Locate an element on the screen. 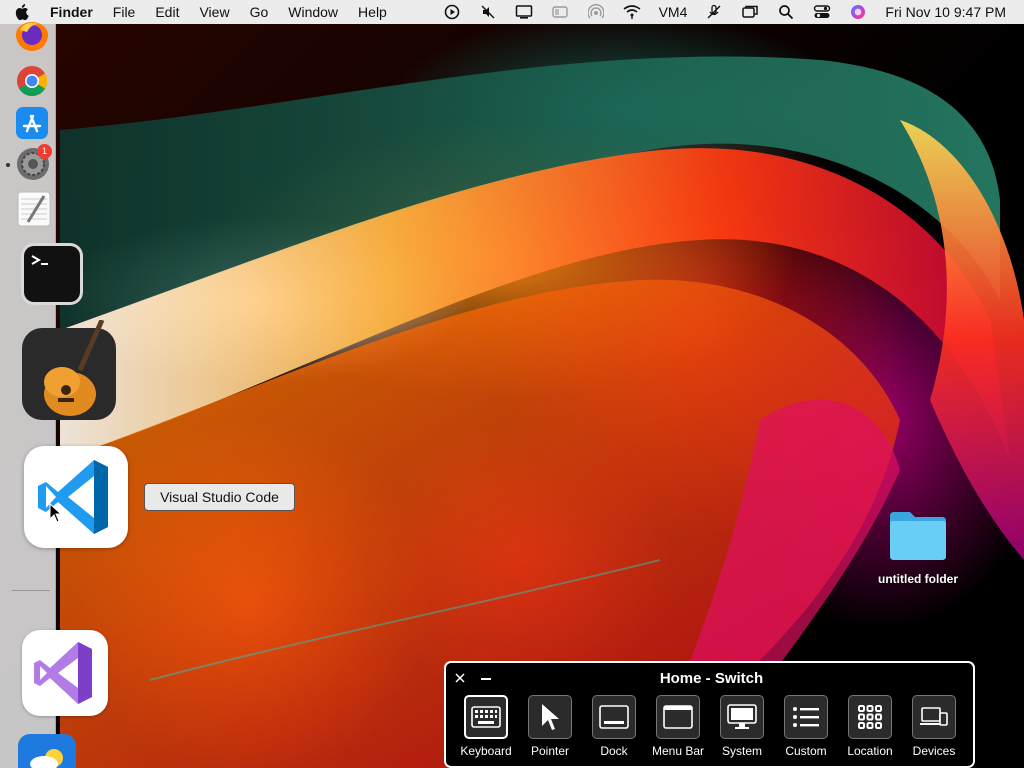 The height and width of the screenshot is (768, 1024). control-center-icon is located at coordinates (822, 12).